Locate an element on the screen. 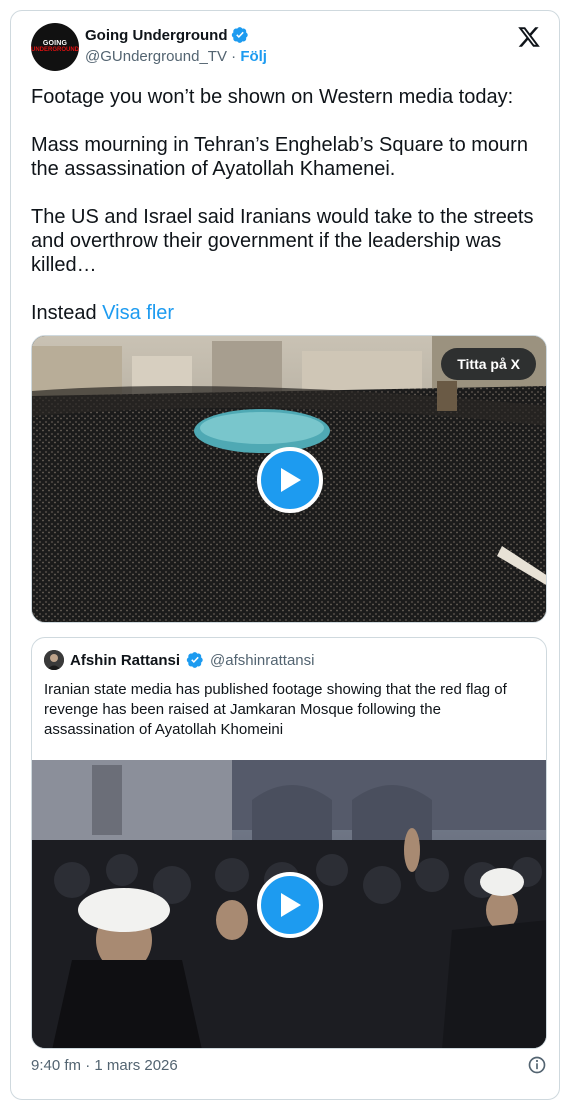 The image size is (570, 1100). tweet-footer: 9:40 fm · 1 mars 2026 is located at coordinates (289, 1065).